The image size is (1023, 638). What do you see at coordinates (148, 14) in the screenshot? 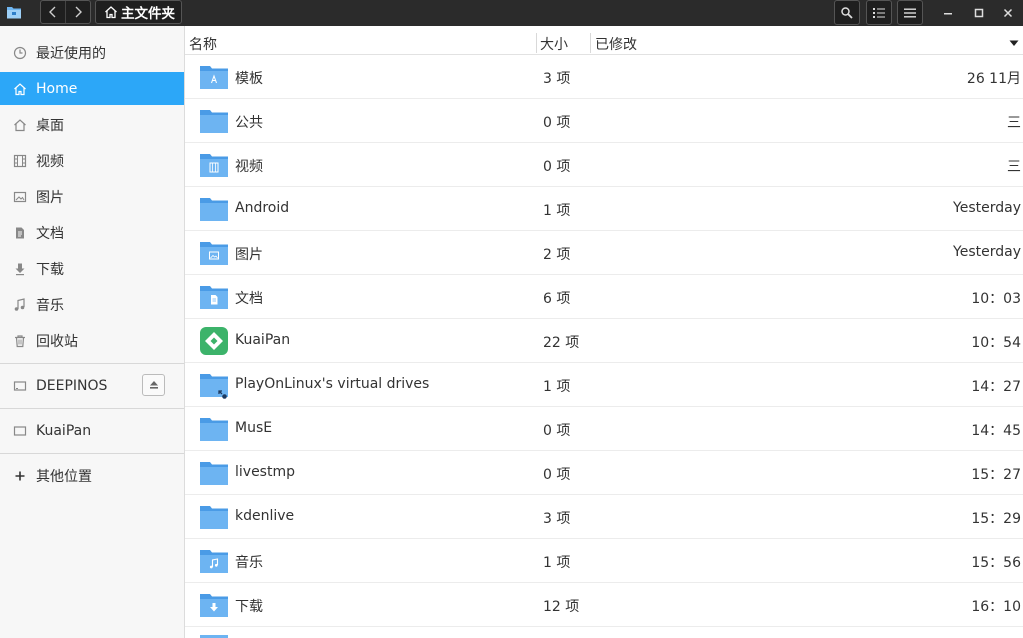
I see `breadcrumb-label: 主文件夹` at bounding box center [148, 14].